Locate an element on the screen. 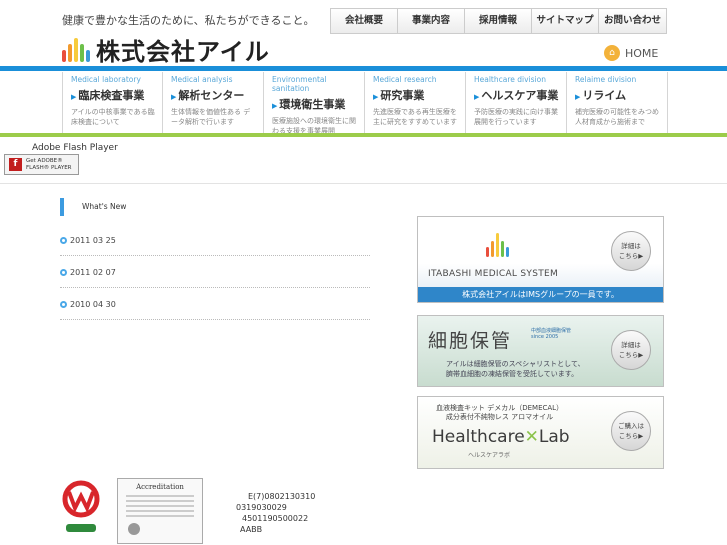 The image size is (727, 545). division-en: Relaime division is located at coordinates (606, 79).